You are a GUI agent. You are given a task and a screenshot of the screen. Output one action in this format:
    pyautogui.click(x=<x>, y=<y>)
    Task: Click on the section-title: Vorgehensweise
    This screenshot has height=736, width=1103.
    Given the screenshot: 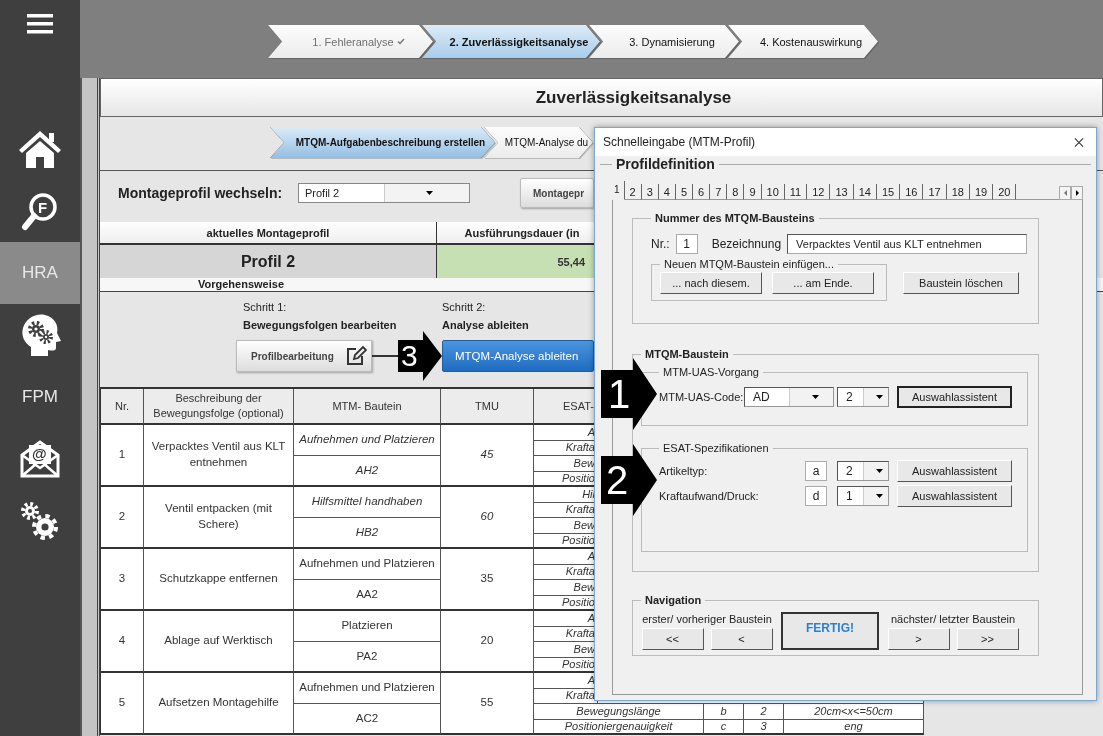 What is the action you would take?
    pyautogui.click(x=241, y=284)
    